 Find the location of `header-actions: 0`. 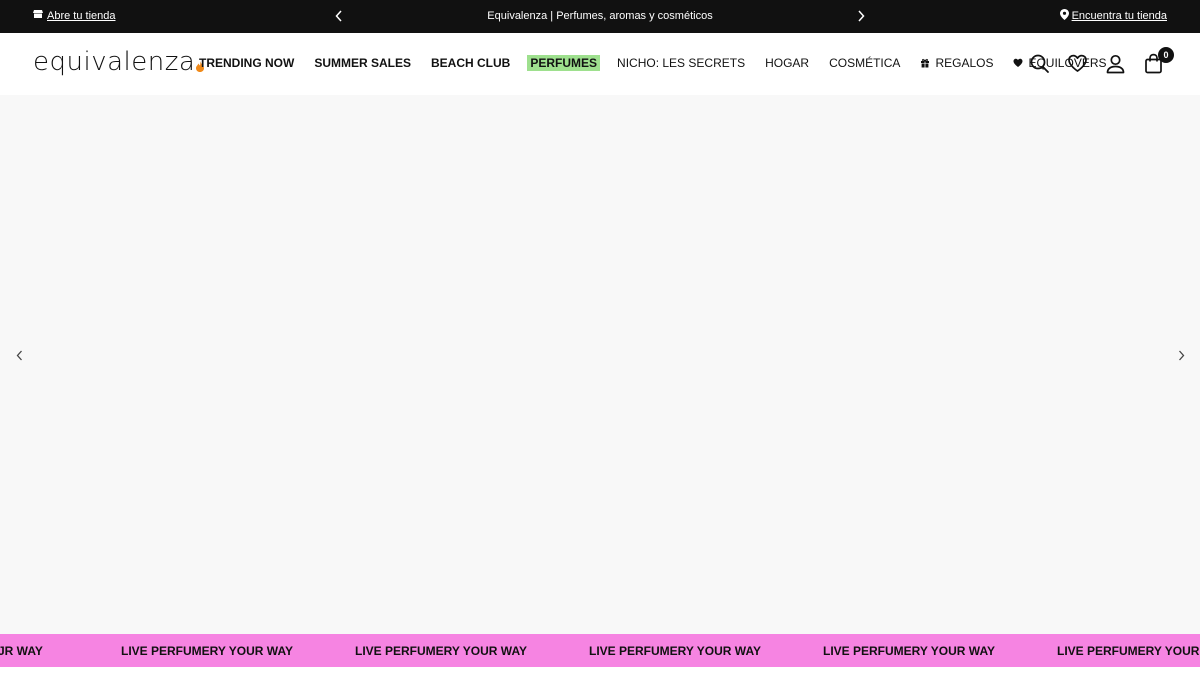

header-actions: 0 is located at coordinates (1101, 60).